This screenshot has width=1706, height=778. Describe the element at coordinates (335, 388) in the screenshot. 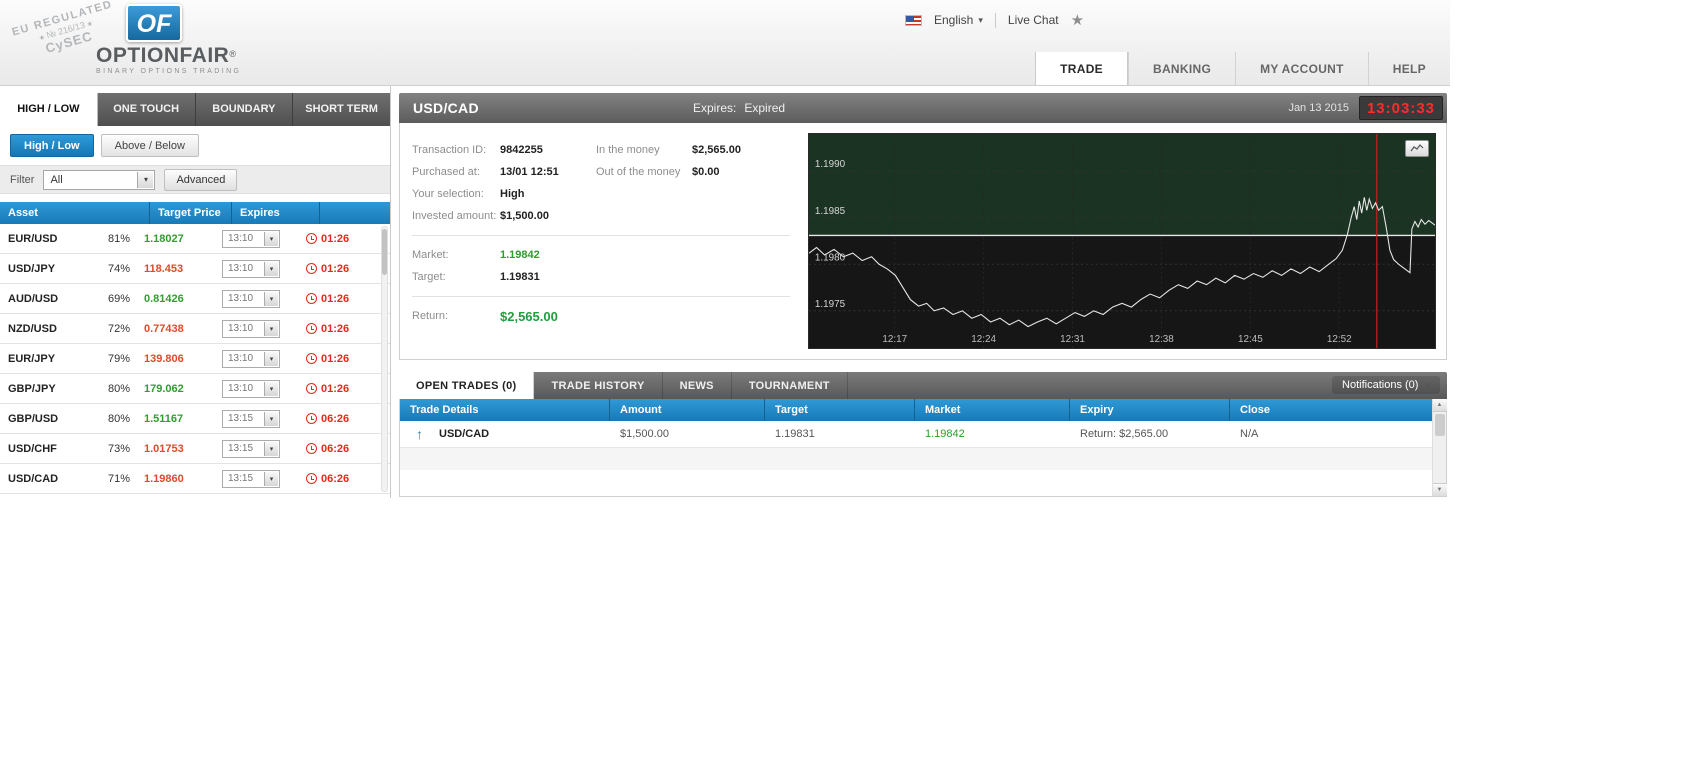

I see `countdown-value: 01:26` at that location.